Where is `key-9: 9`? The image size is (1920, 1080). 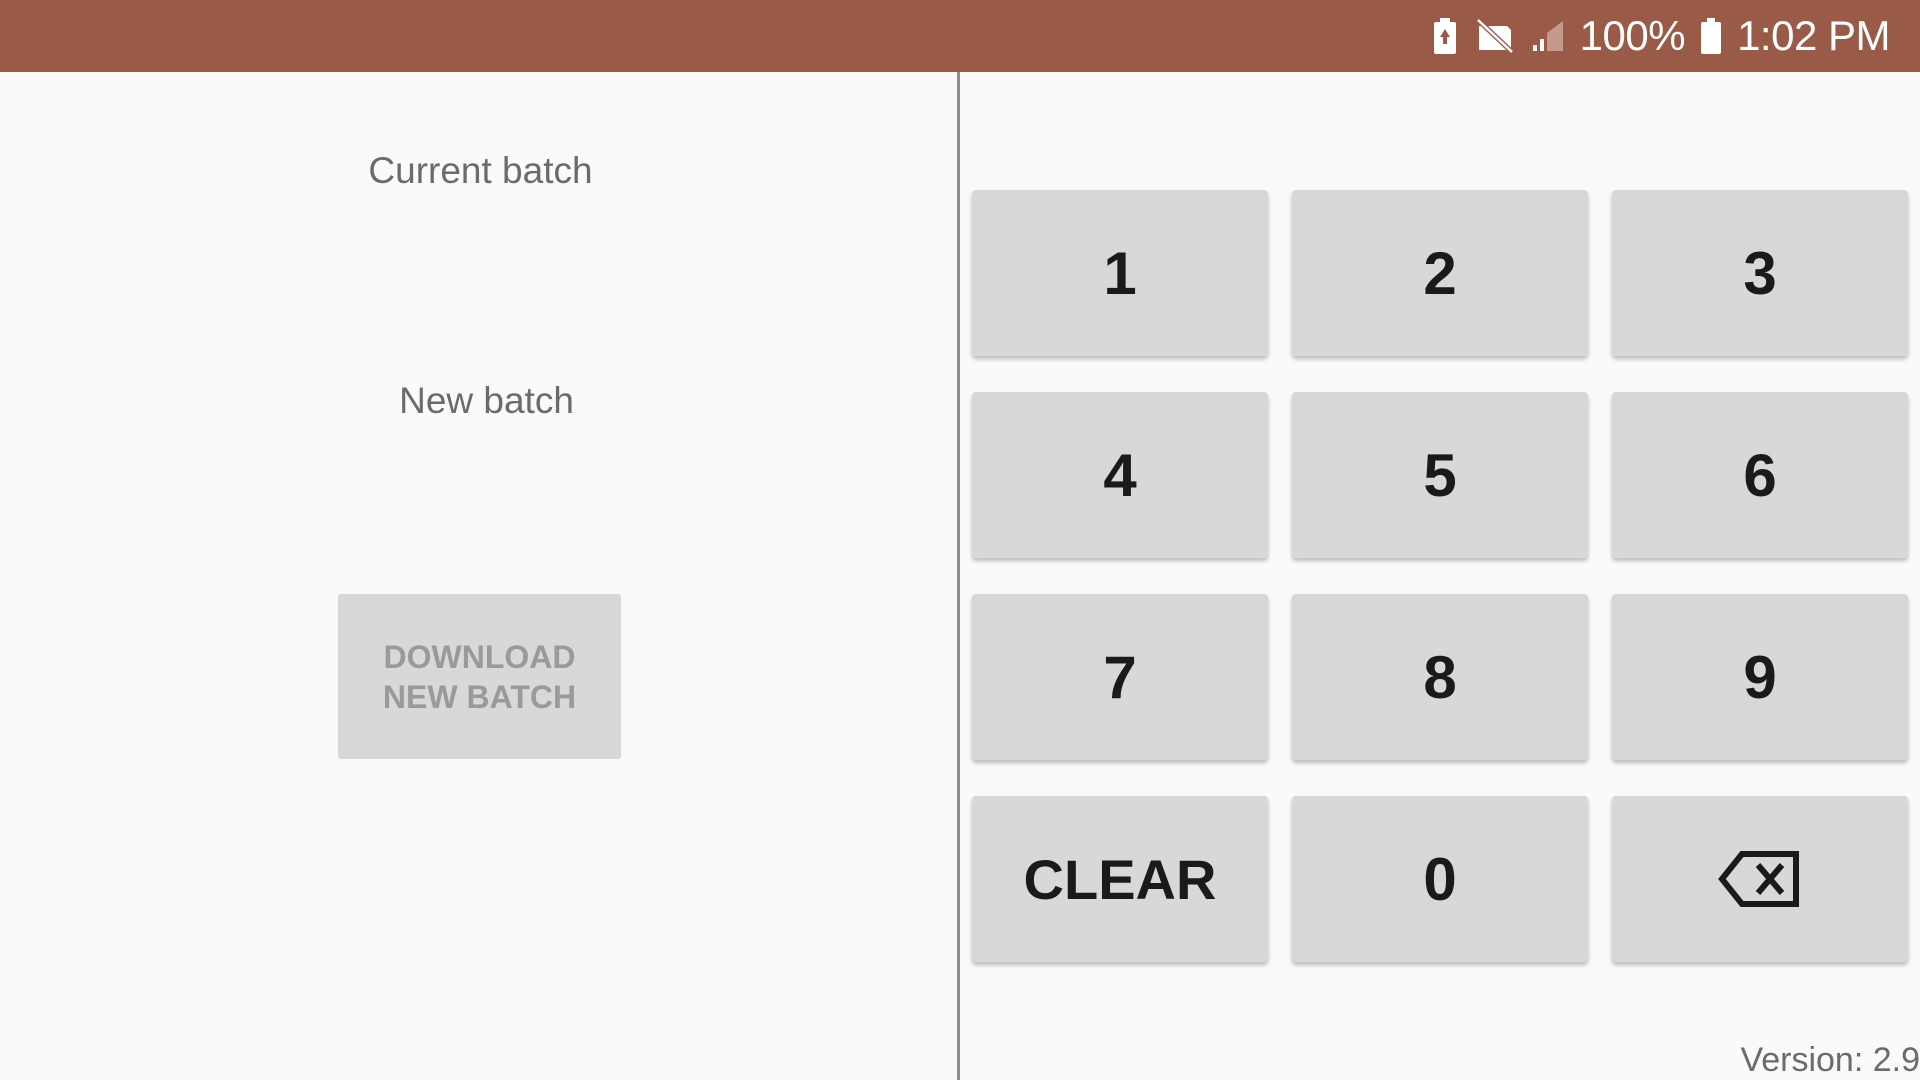 key-9: 9 is located at coordinates (1760, 677).